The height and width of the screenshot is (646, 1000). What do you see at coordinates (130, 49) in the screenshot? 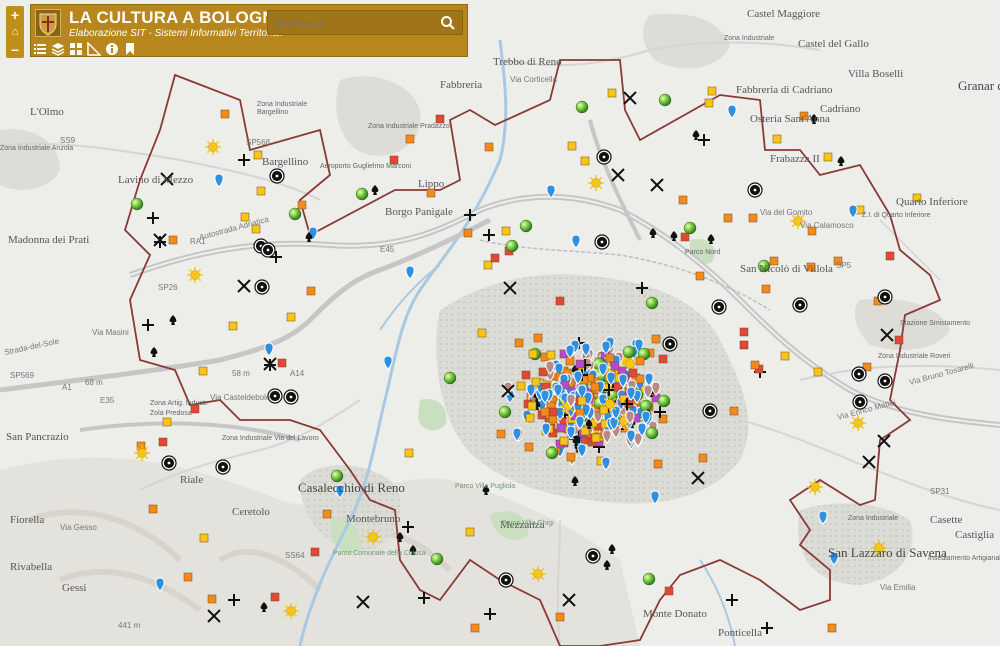
I see `bookmark-icon` at bounding box center [130, 49].